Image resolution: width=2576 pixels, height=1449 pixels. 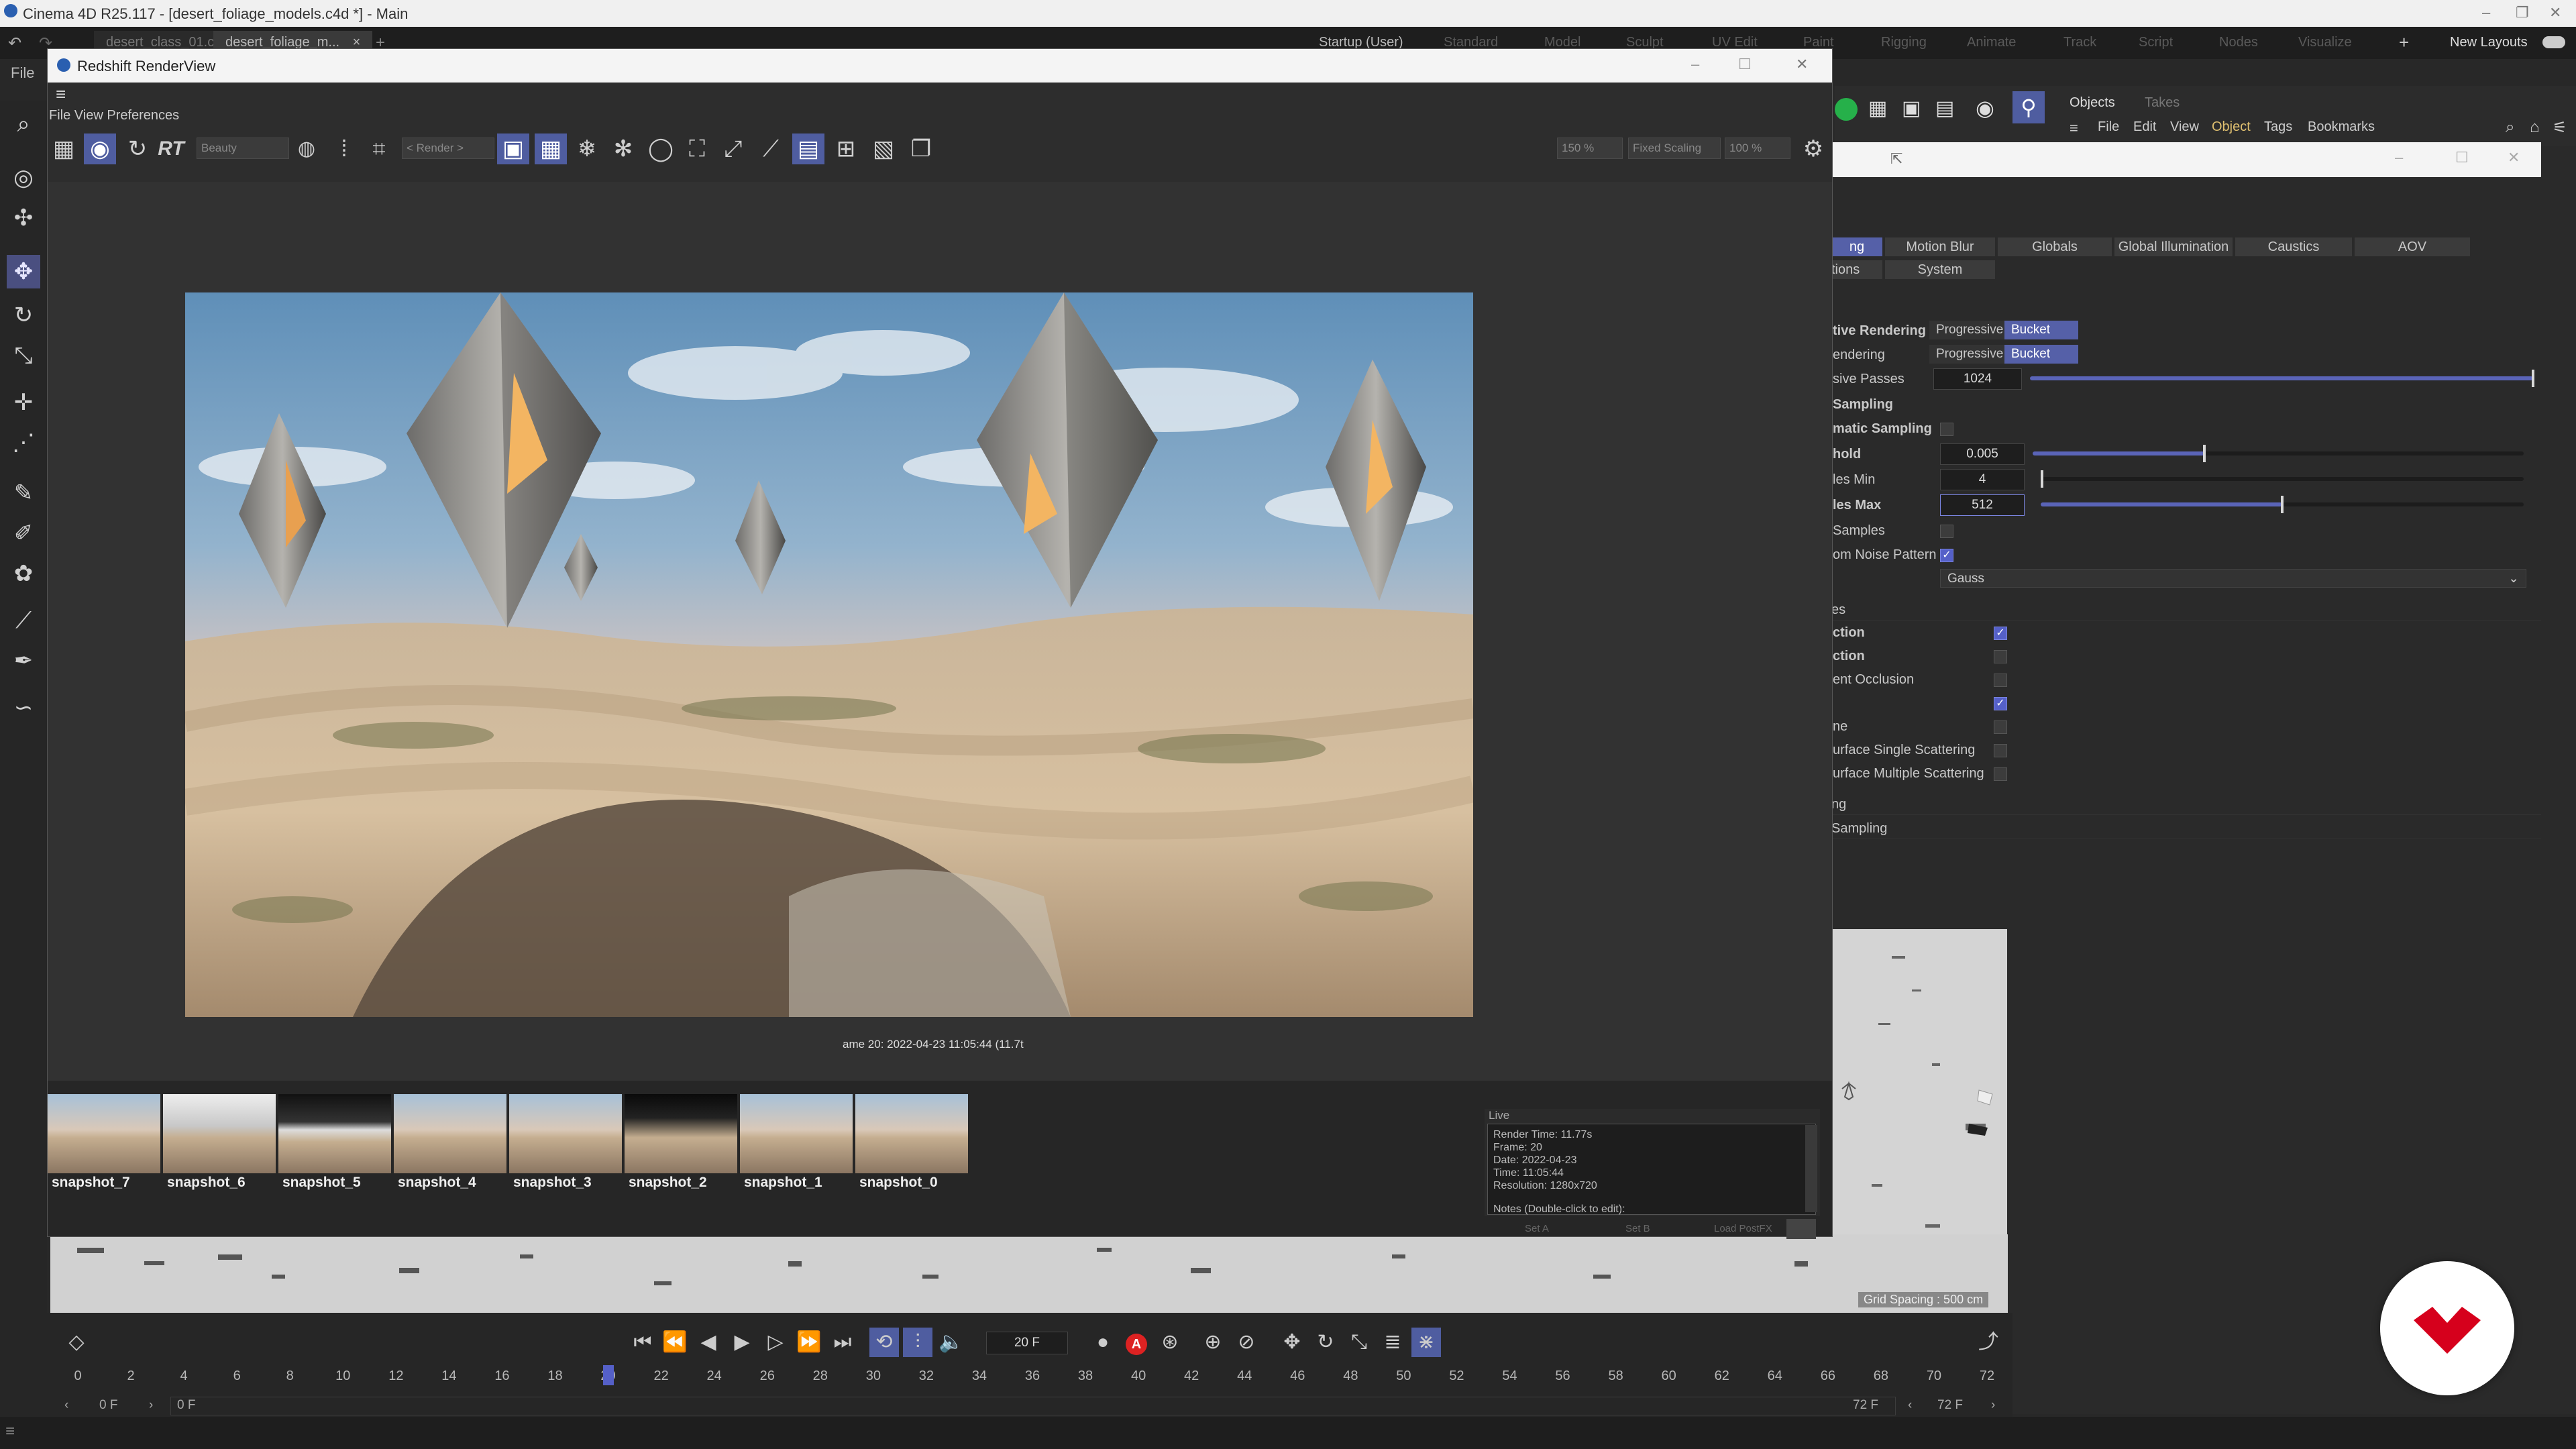 I want to click on go-to-start-icon: ⏮, so click(x=642, y=1342).